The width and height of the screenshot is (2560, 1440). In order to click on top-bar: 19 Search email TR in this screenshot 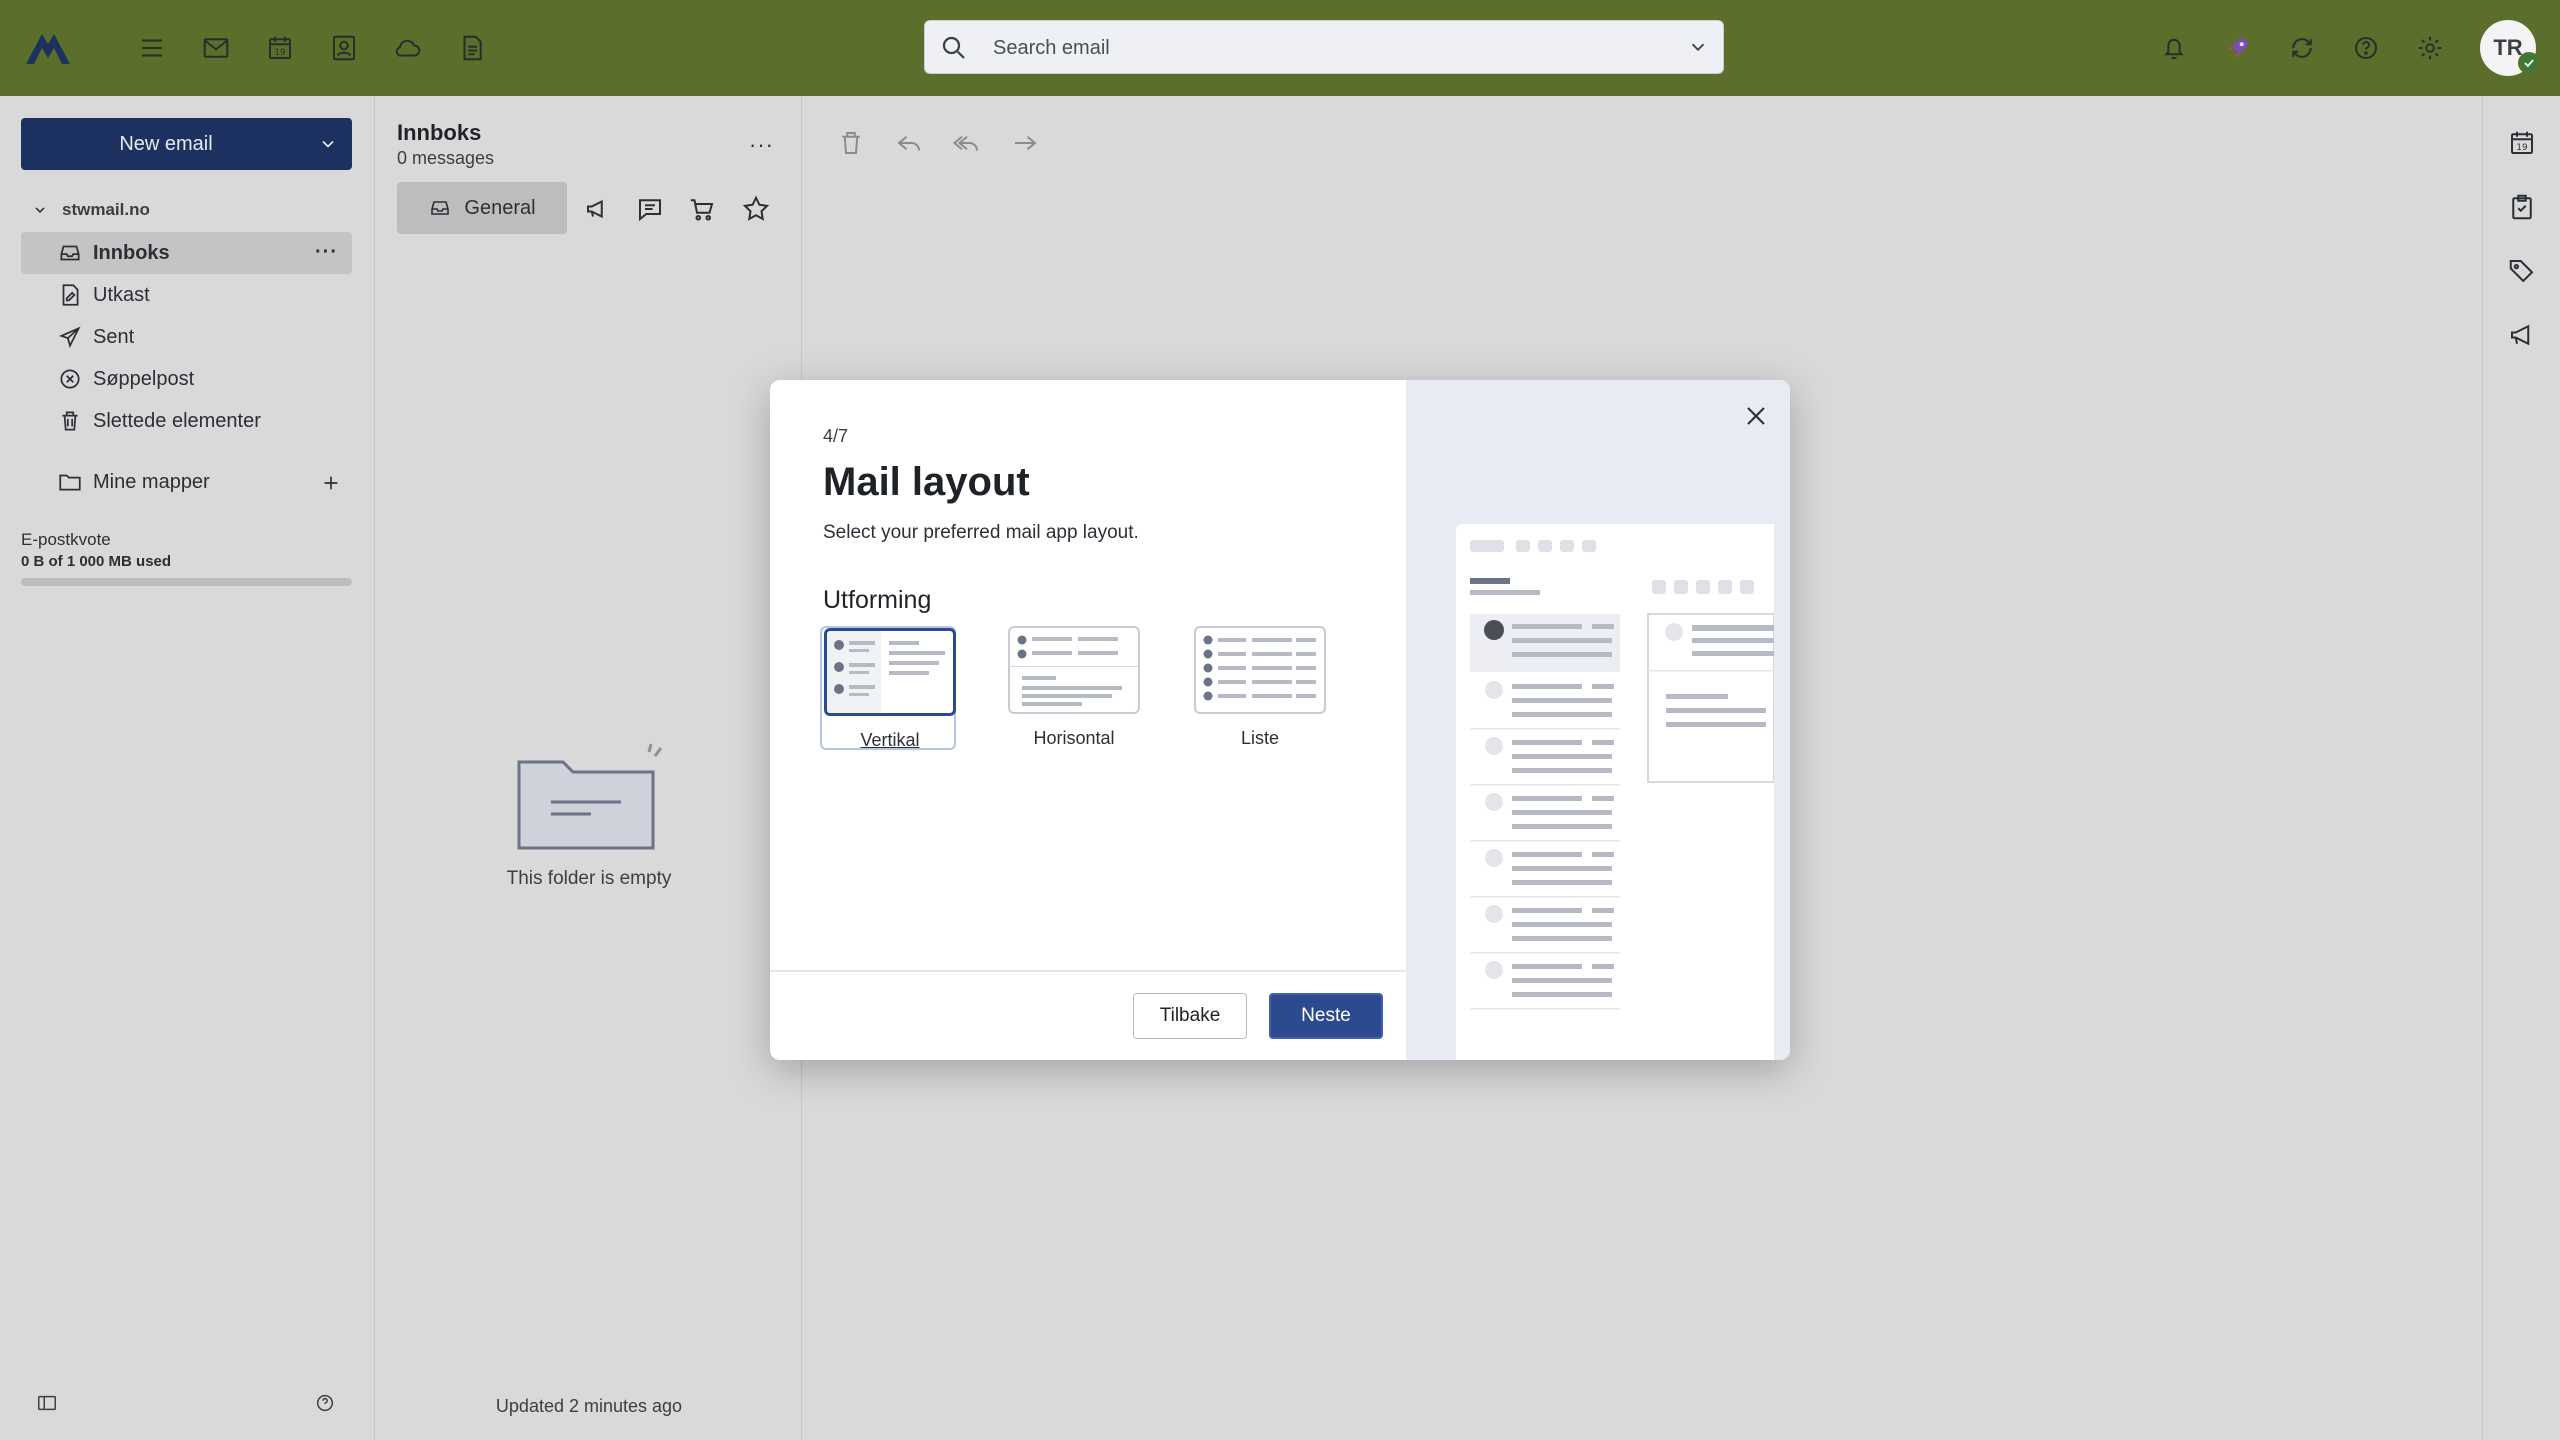, I will do `click(1280, 48)`.